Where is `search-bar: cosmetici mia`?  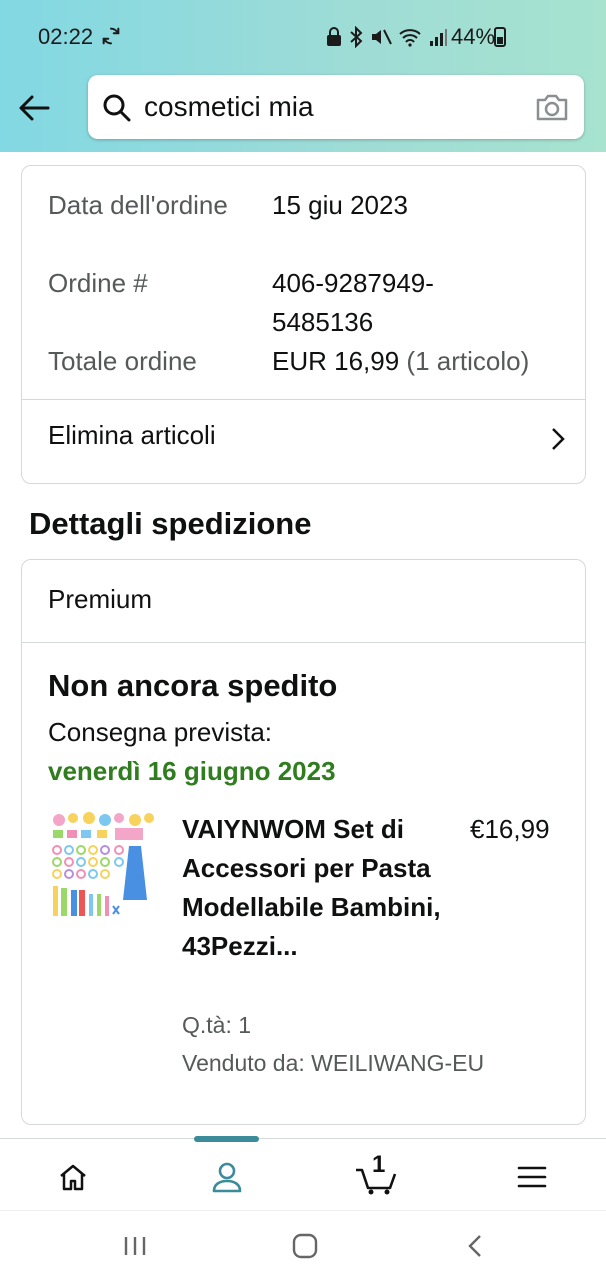
search-bar: cosmetici mia is located at coordinates (336, 107).